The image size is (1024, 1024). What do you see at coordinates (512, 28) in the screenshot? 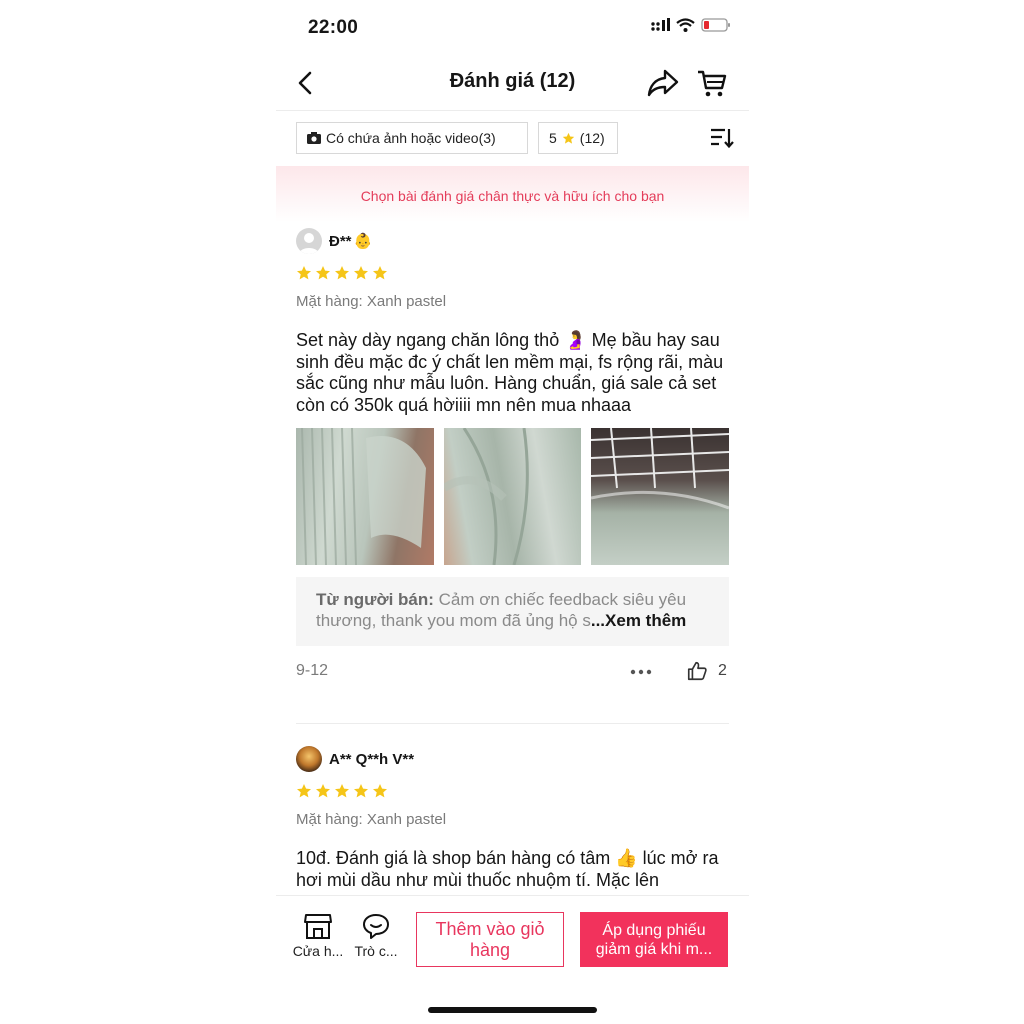
I see `status-bar: 22:00` at bounding box center [512, 28].